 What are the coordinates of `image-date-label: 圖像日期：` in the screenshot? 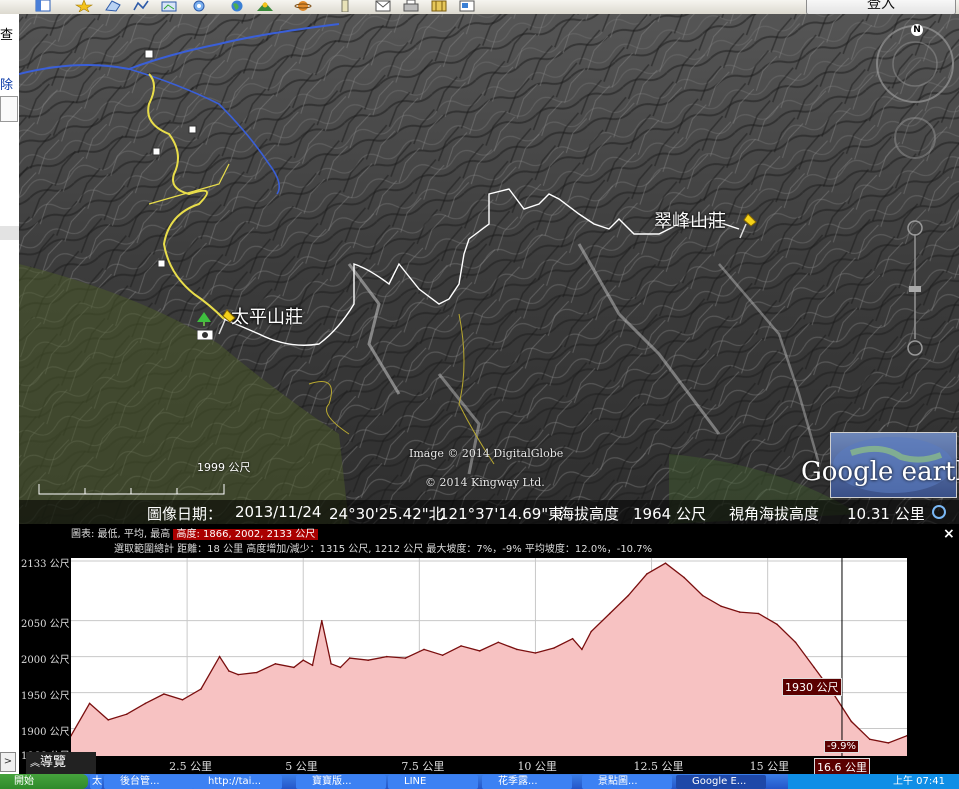 It's located at (185, 514).